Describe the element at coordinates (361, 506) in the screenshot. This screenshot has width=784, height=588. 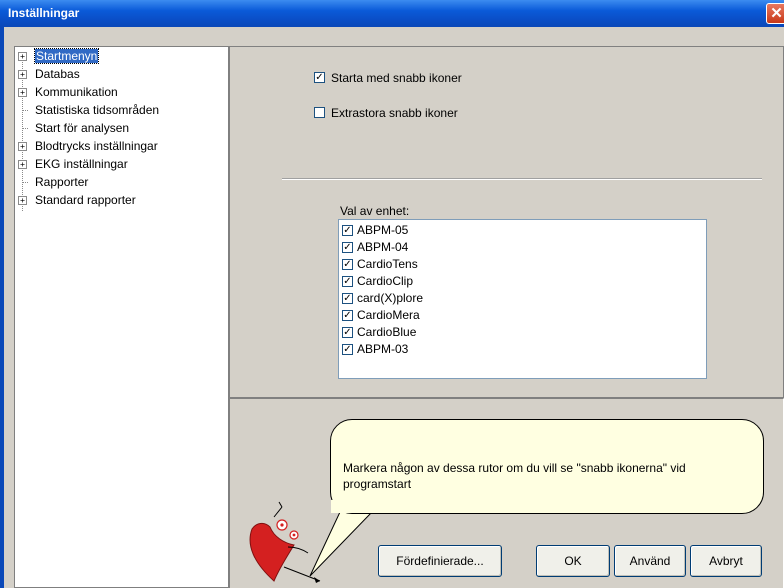
I see `bubble-tail-mask` at that location.